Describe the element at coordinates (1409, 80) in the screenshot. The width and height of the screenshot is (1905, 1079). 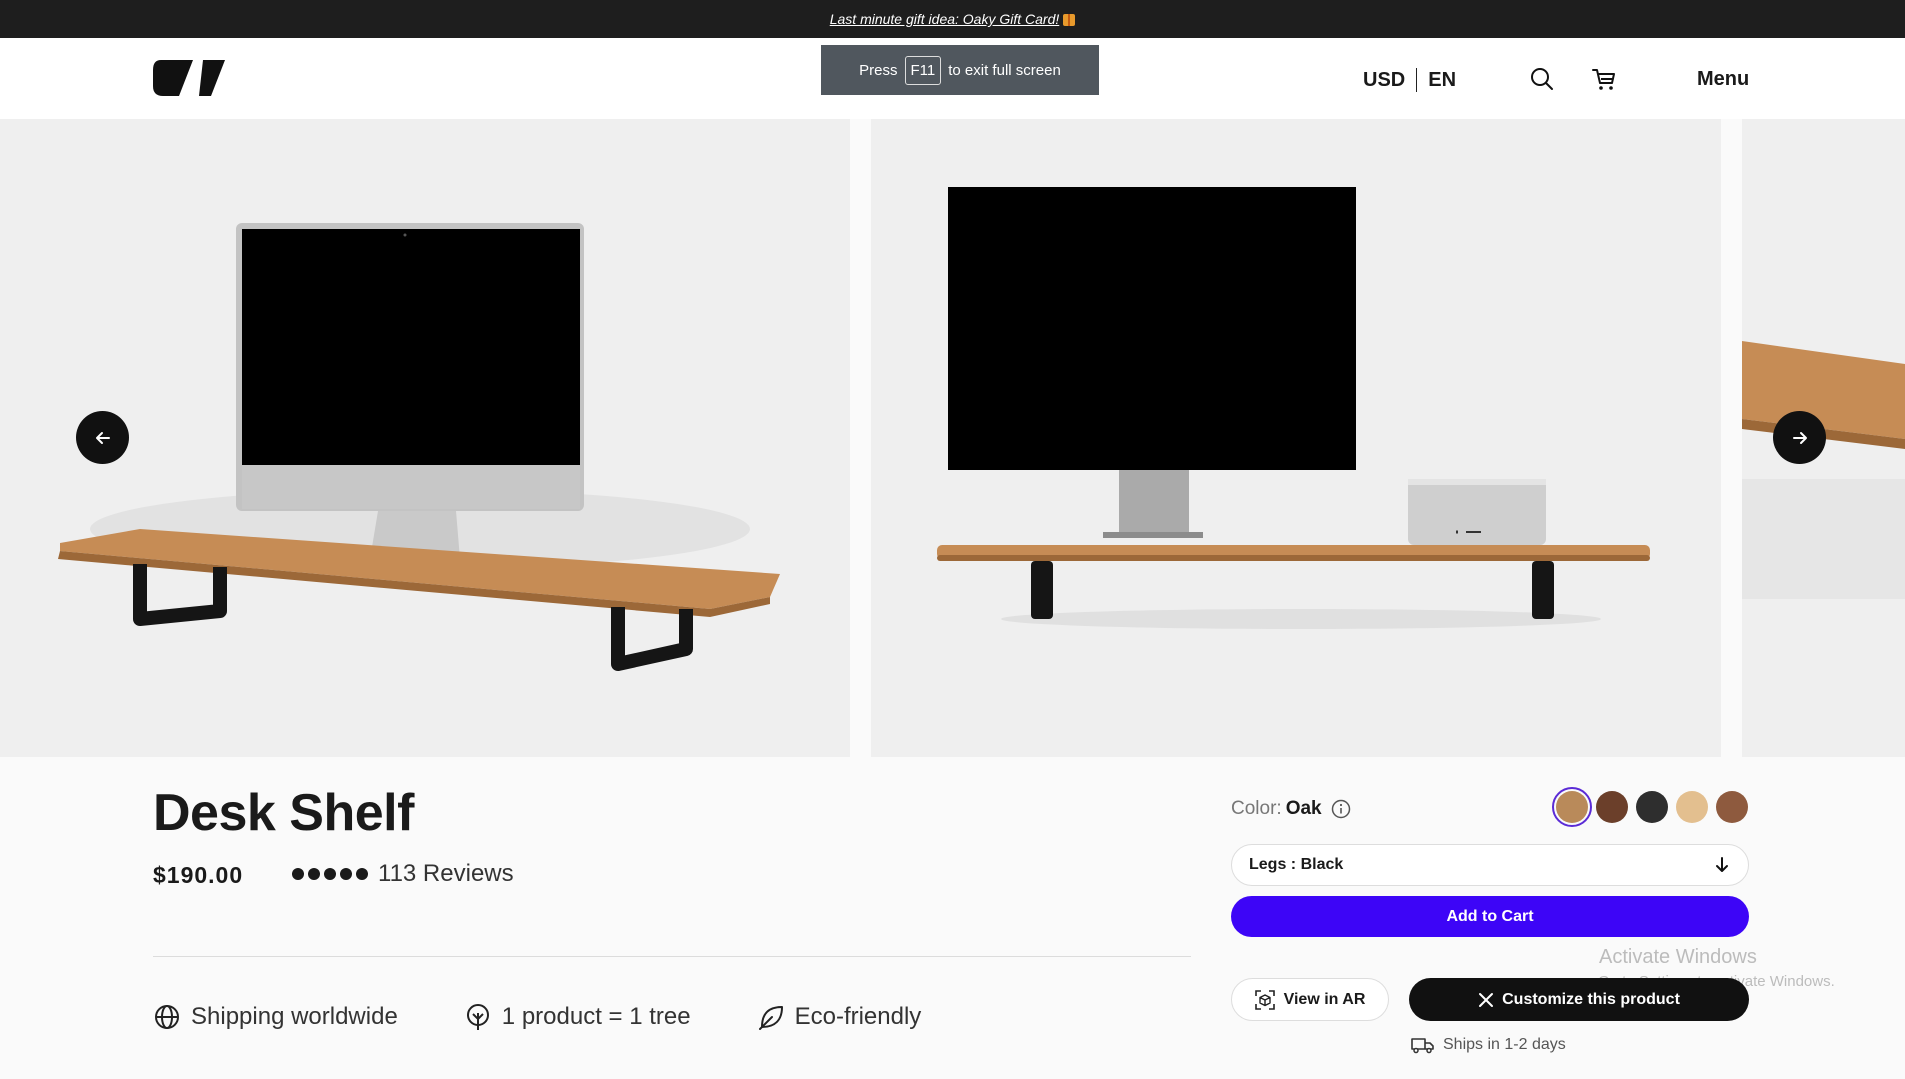
I see `locale-switcher: USD EN` at that location.